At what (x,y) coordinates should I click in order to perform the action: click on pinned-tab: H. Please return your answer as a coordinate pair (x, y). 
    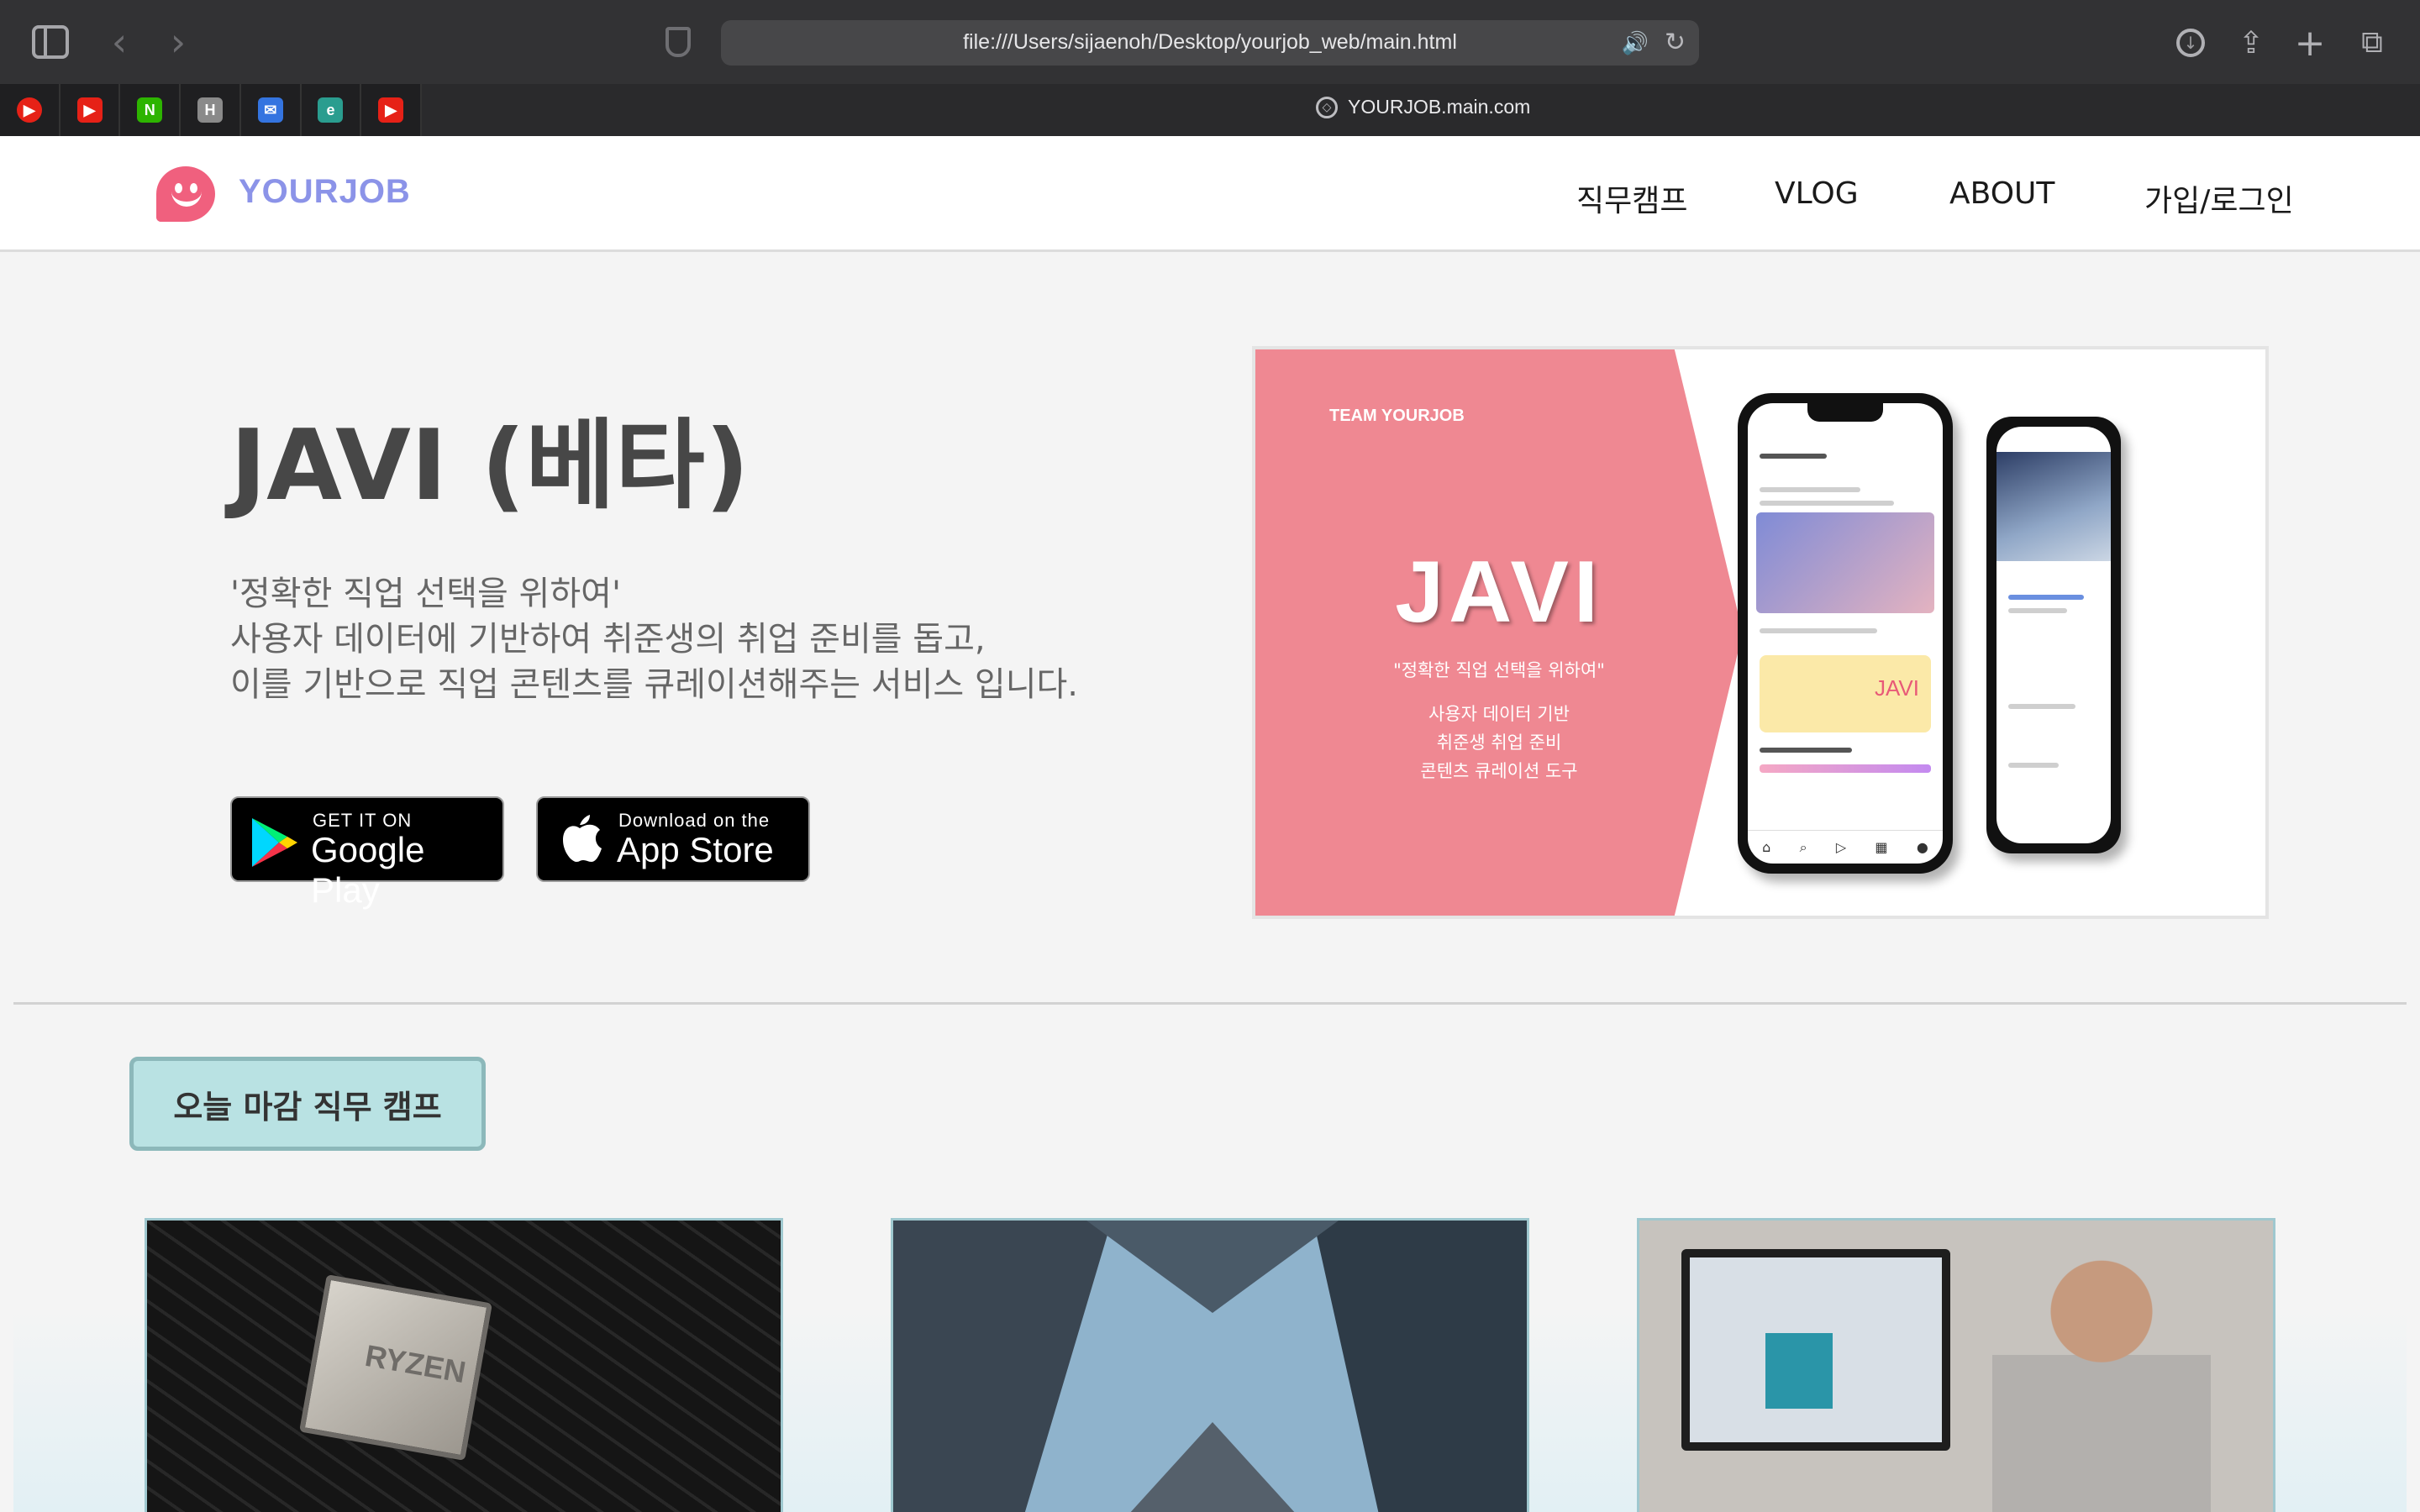
    Looking at the image, I should click on (211, 110).